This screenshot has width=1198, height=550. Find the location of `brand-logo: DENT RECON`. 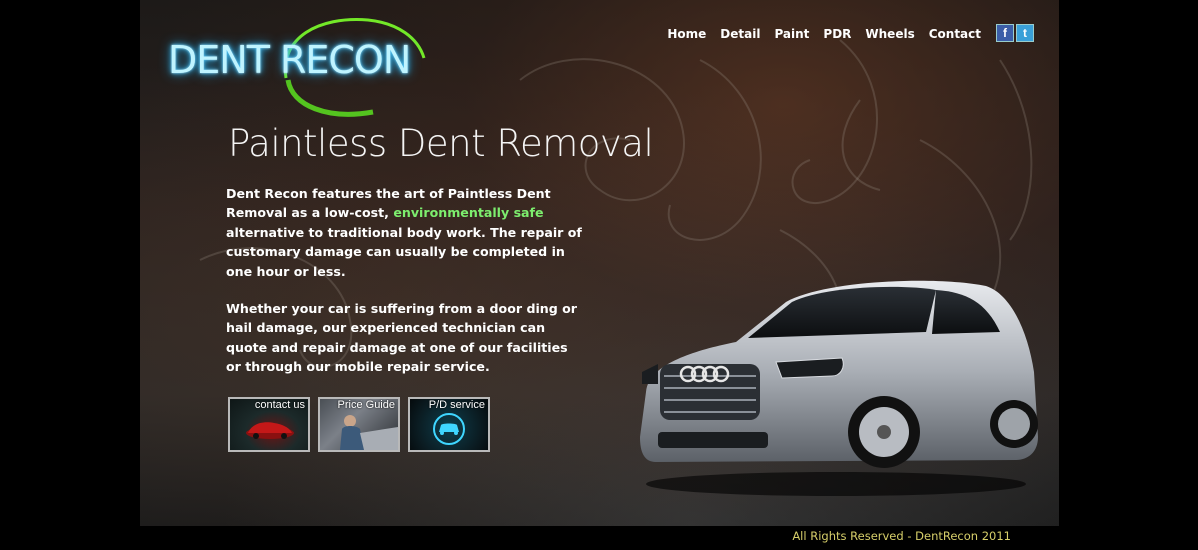

brand-logo: DENT RECON is located at coordinates (298, 63).